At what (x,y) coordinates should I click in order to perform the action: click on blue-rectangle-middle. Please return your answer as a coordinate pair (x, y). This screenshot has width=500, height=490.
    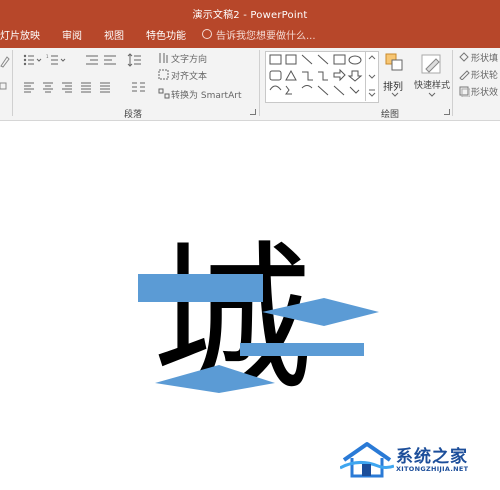
    Looking at the image, I should click on (302, 349).